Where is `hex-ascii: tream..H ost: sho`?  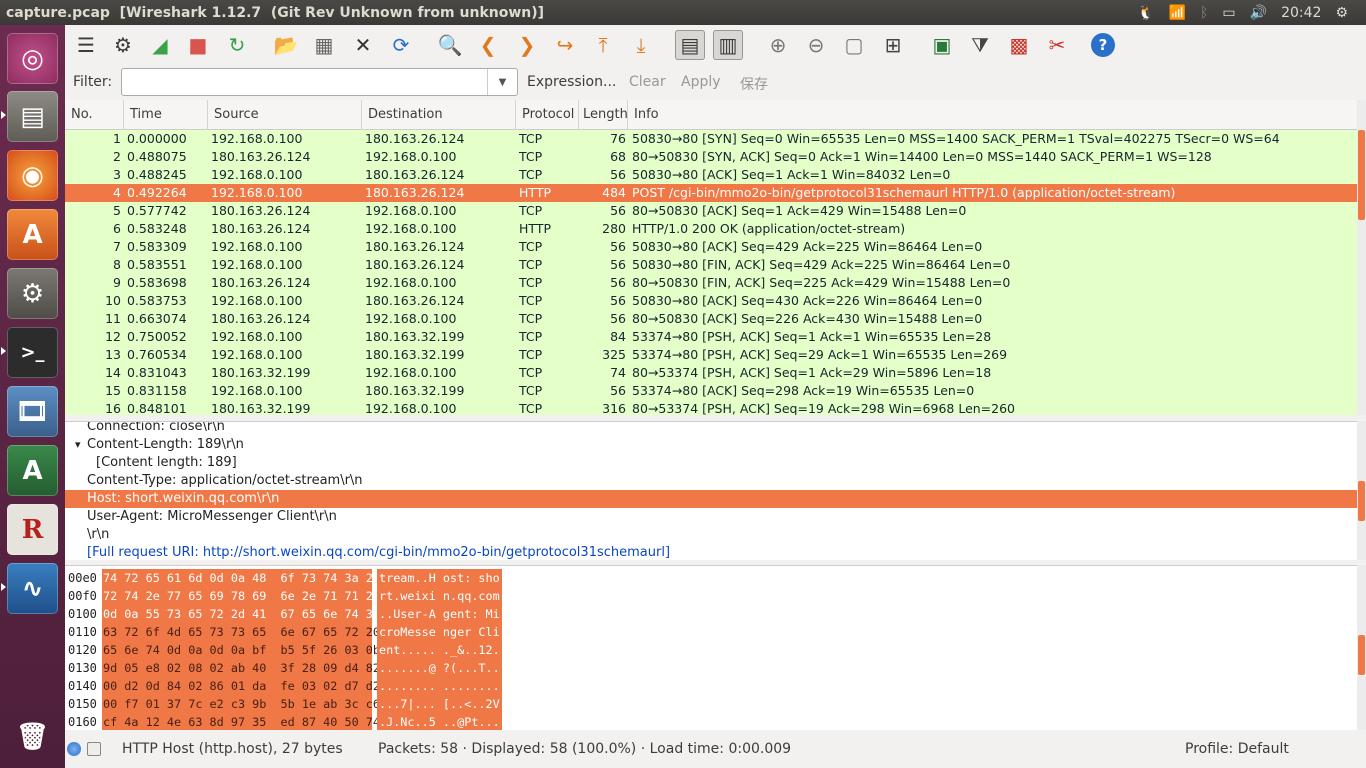
hex-ascii: tream..H ost: sho is located at coordinates (439, 578).